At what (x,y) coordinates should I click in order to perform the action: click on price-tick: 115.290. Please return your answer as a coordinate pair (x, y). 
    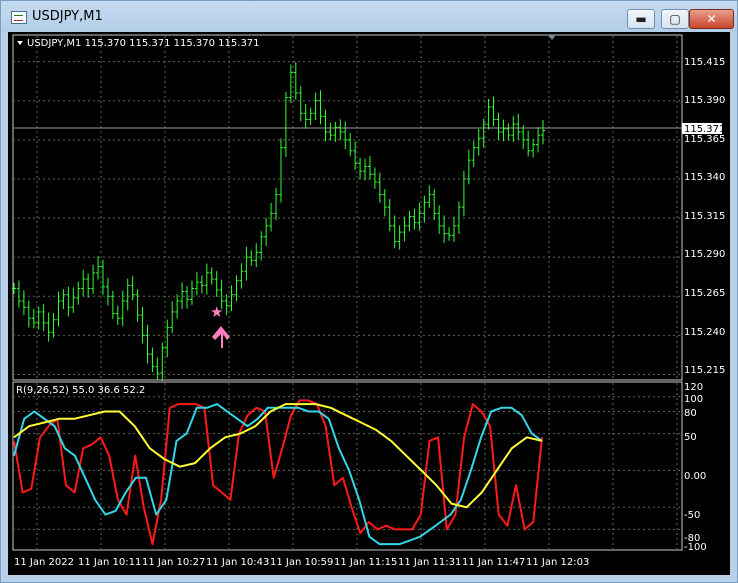
    Looking at the image, I should click on (704, 254).